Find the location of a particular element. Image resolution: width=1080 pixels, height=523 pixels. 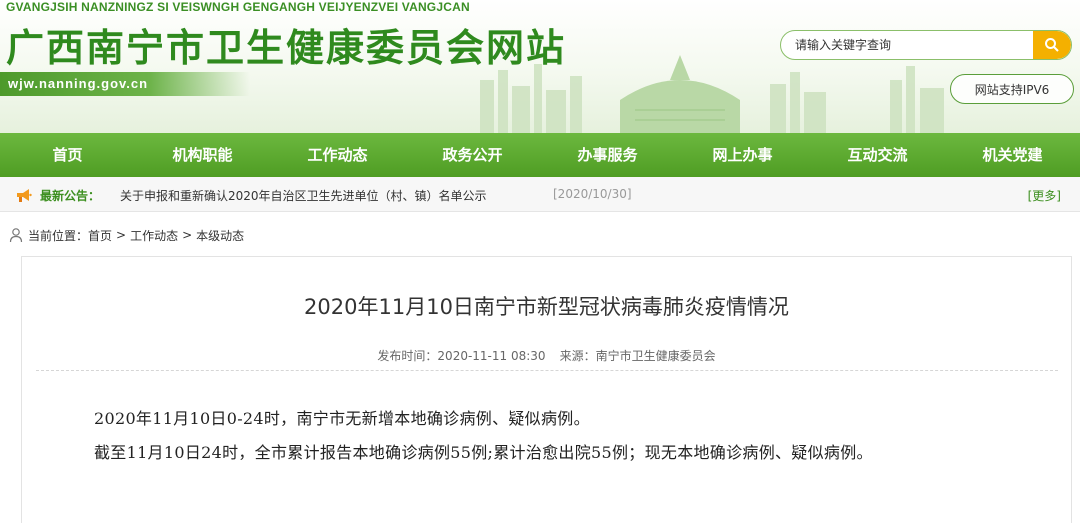

article-meta: 发布时间：2020-11-11 08:30 来源：南宁市卫生健康委员会 is located at coordinates (546, 355).